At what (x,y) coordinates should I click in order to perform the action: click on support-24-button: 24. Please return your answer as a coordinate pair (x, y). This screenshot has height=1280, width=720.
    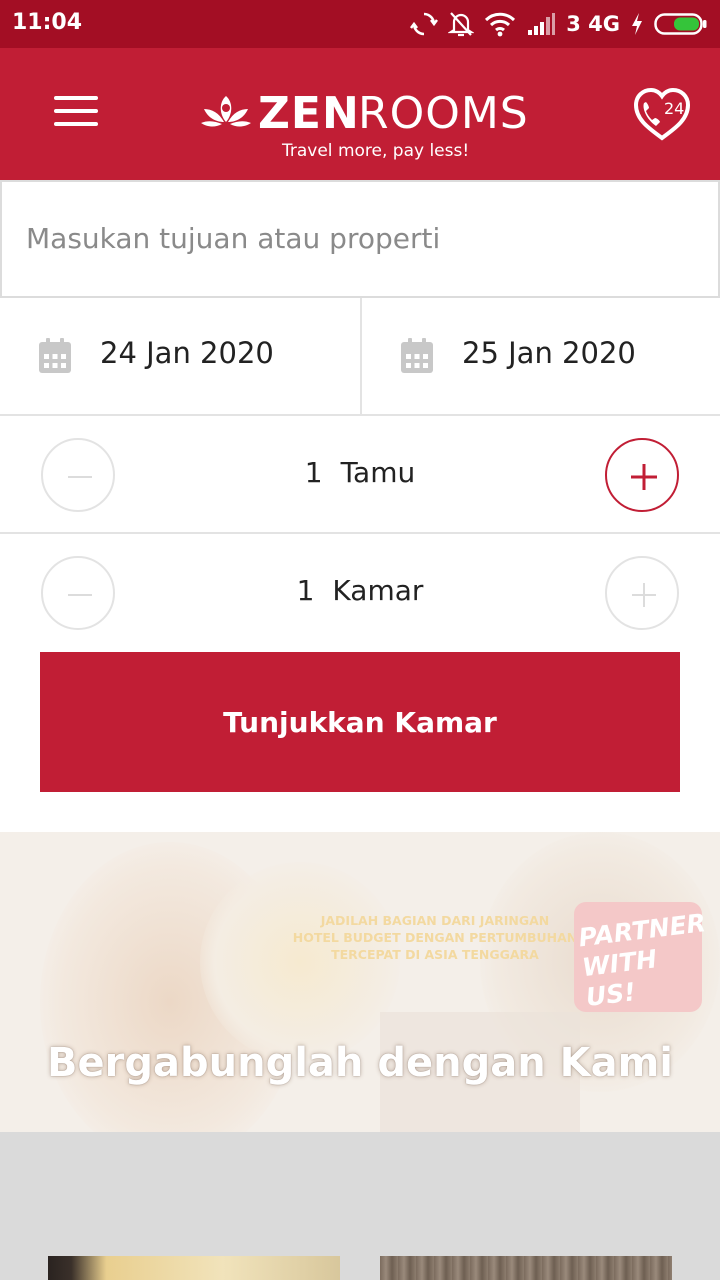
    Looking at the image, I should click on (662, 114).